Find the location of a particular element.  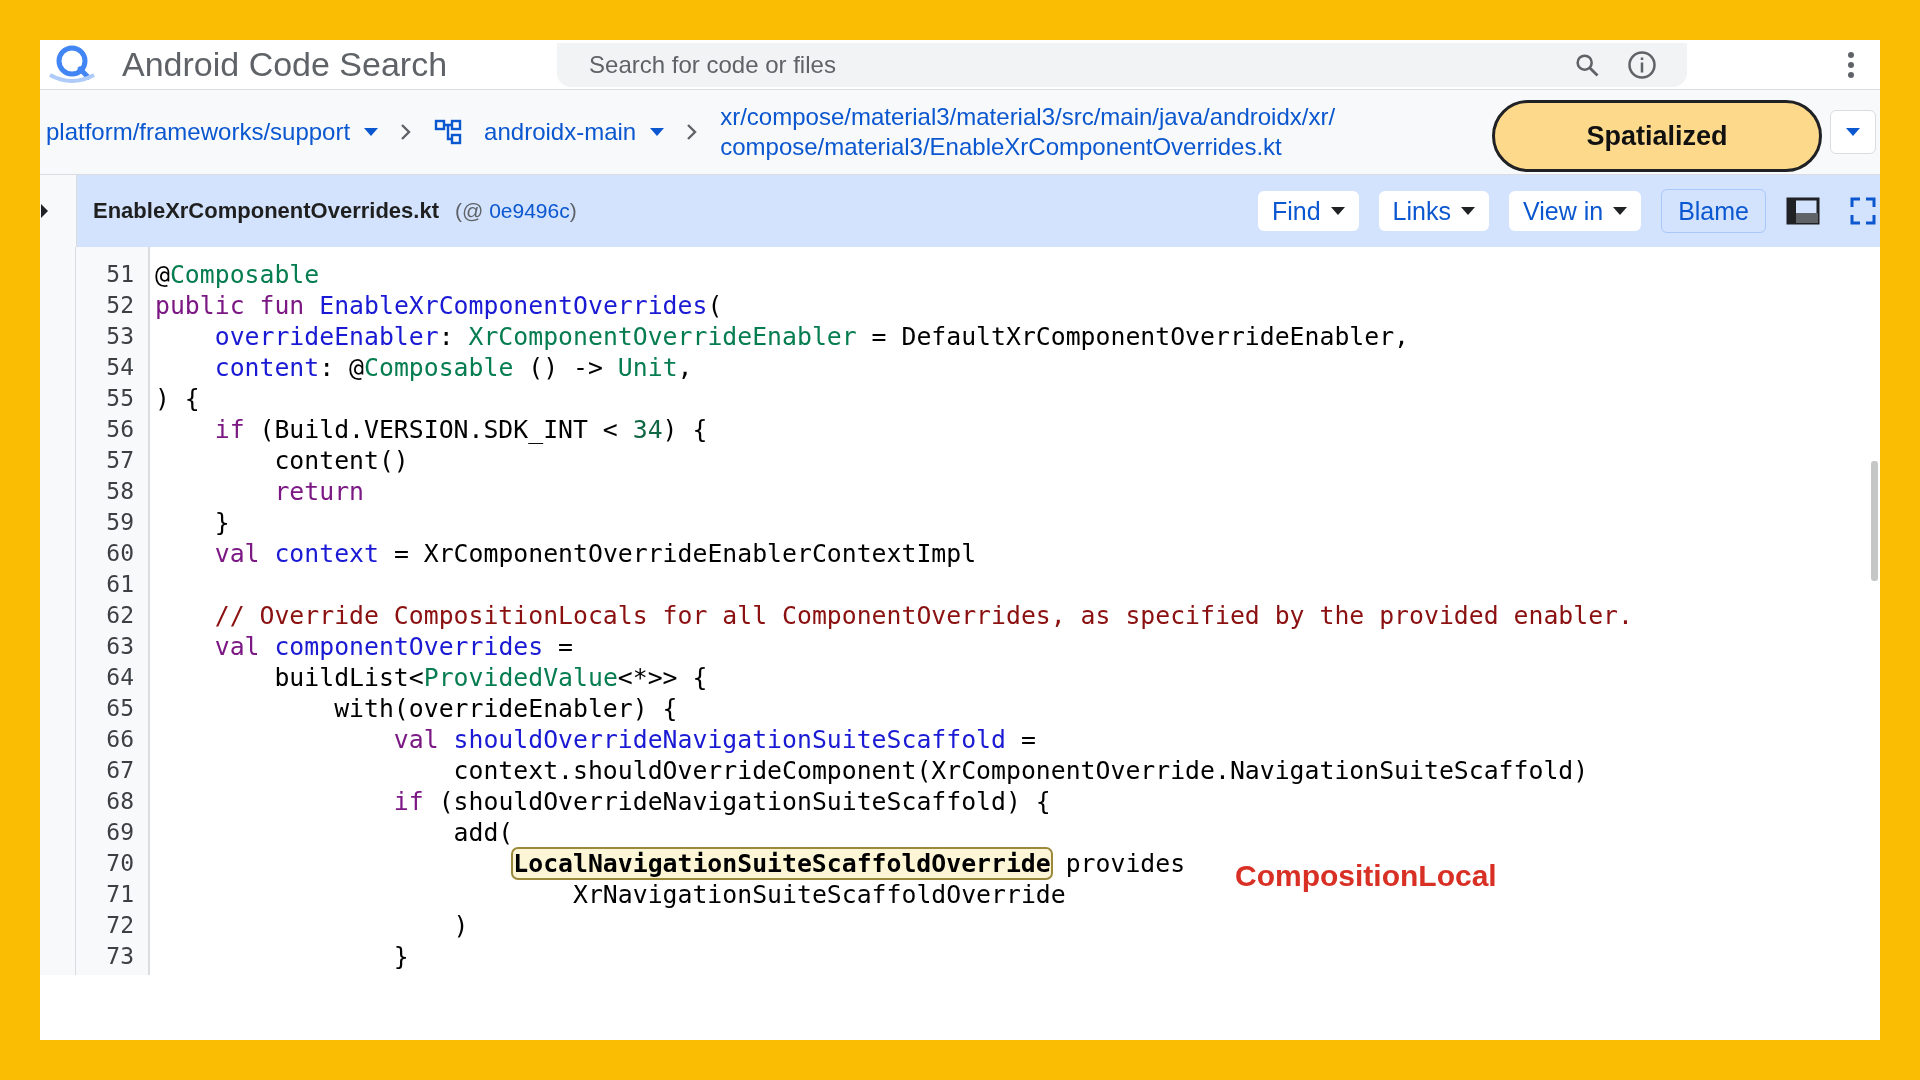

file-path-link: xr/compose/material3/material3/src/main/java/androidx/xr/ compose/material3/EnableXrComponentOverrides.kt is located at coordinates (1028, 132).